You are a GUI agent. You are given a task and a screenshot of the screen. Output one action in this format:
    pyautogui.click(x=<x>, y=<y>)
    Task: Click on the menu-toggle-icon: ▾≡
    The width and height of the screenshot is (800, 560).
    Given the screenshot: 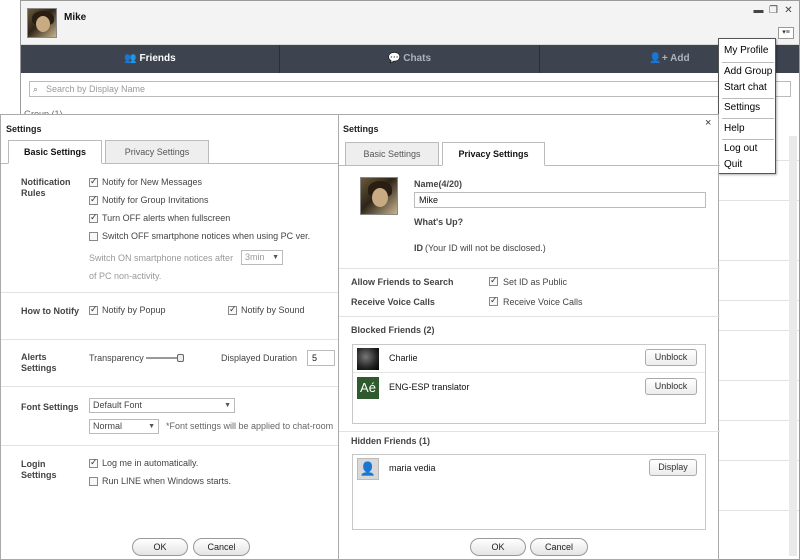 What is the action you would take?
    pyautogui.click(x=786, y=33)
    